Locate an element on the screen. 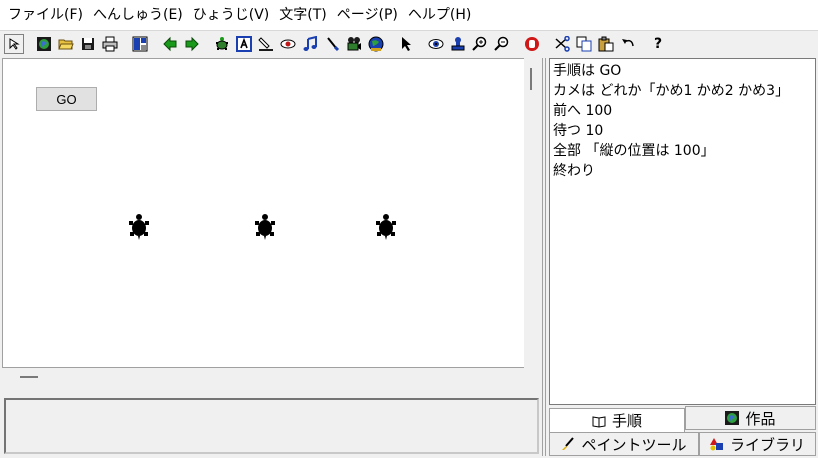 The height and width of the screenshot is (458, 818). menu-page: ページ(P) is located at coordinates (368, 15).